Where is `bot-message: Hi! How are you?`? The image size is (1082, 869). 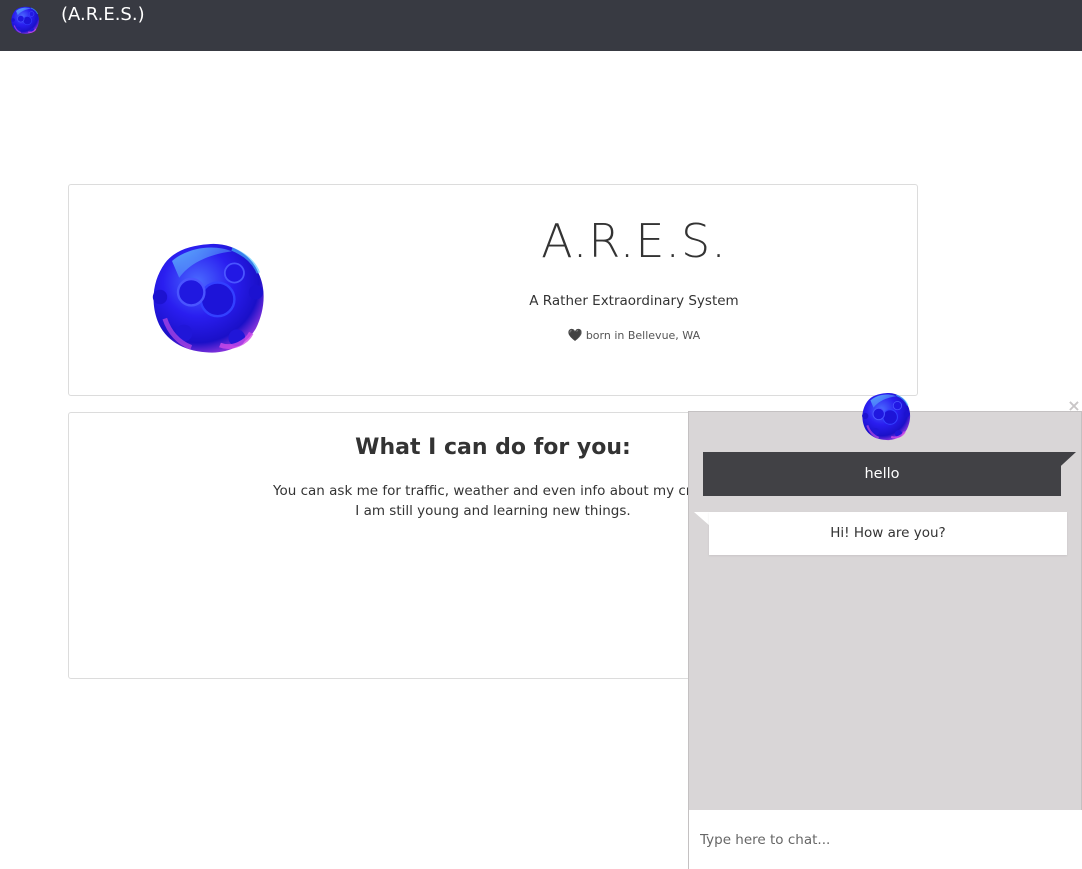 bot-message: Hi! How are you? is located at coordinates (888, 533).